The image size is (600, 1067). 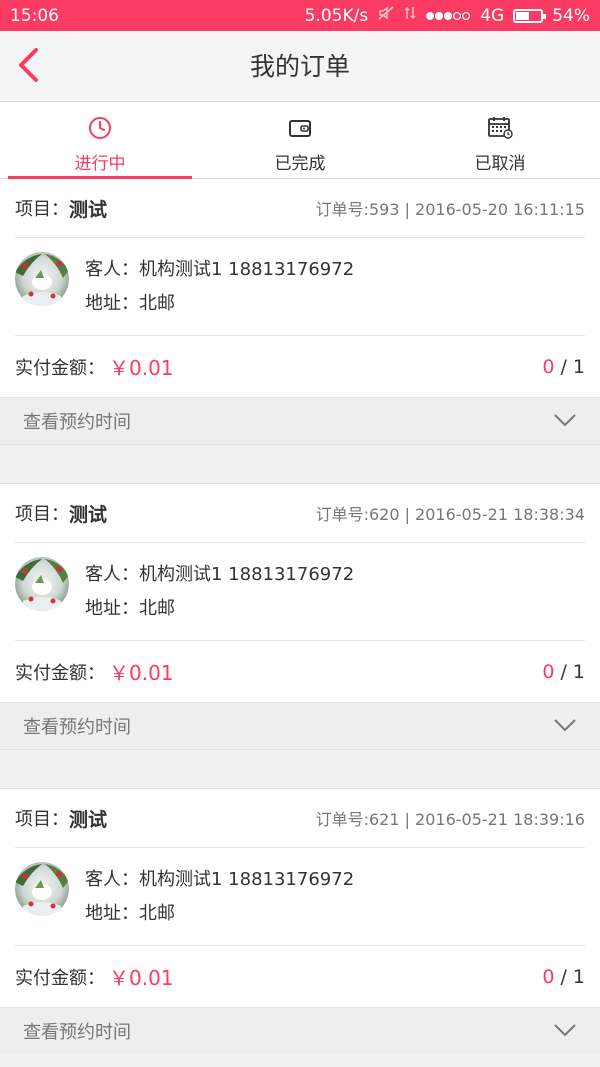 I want to click on app-header: 我的订单, so click(x=300, y=66).